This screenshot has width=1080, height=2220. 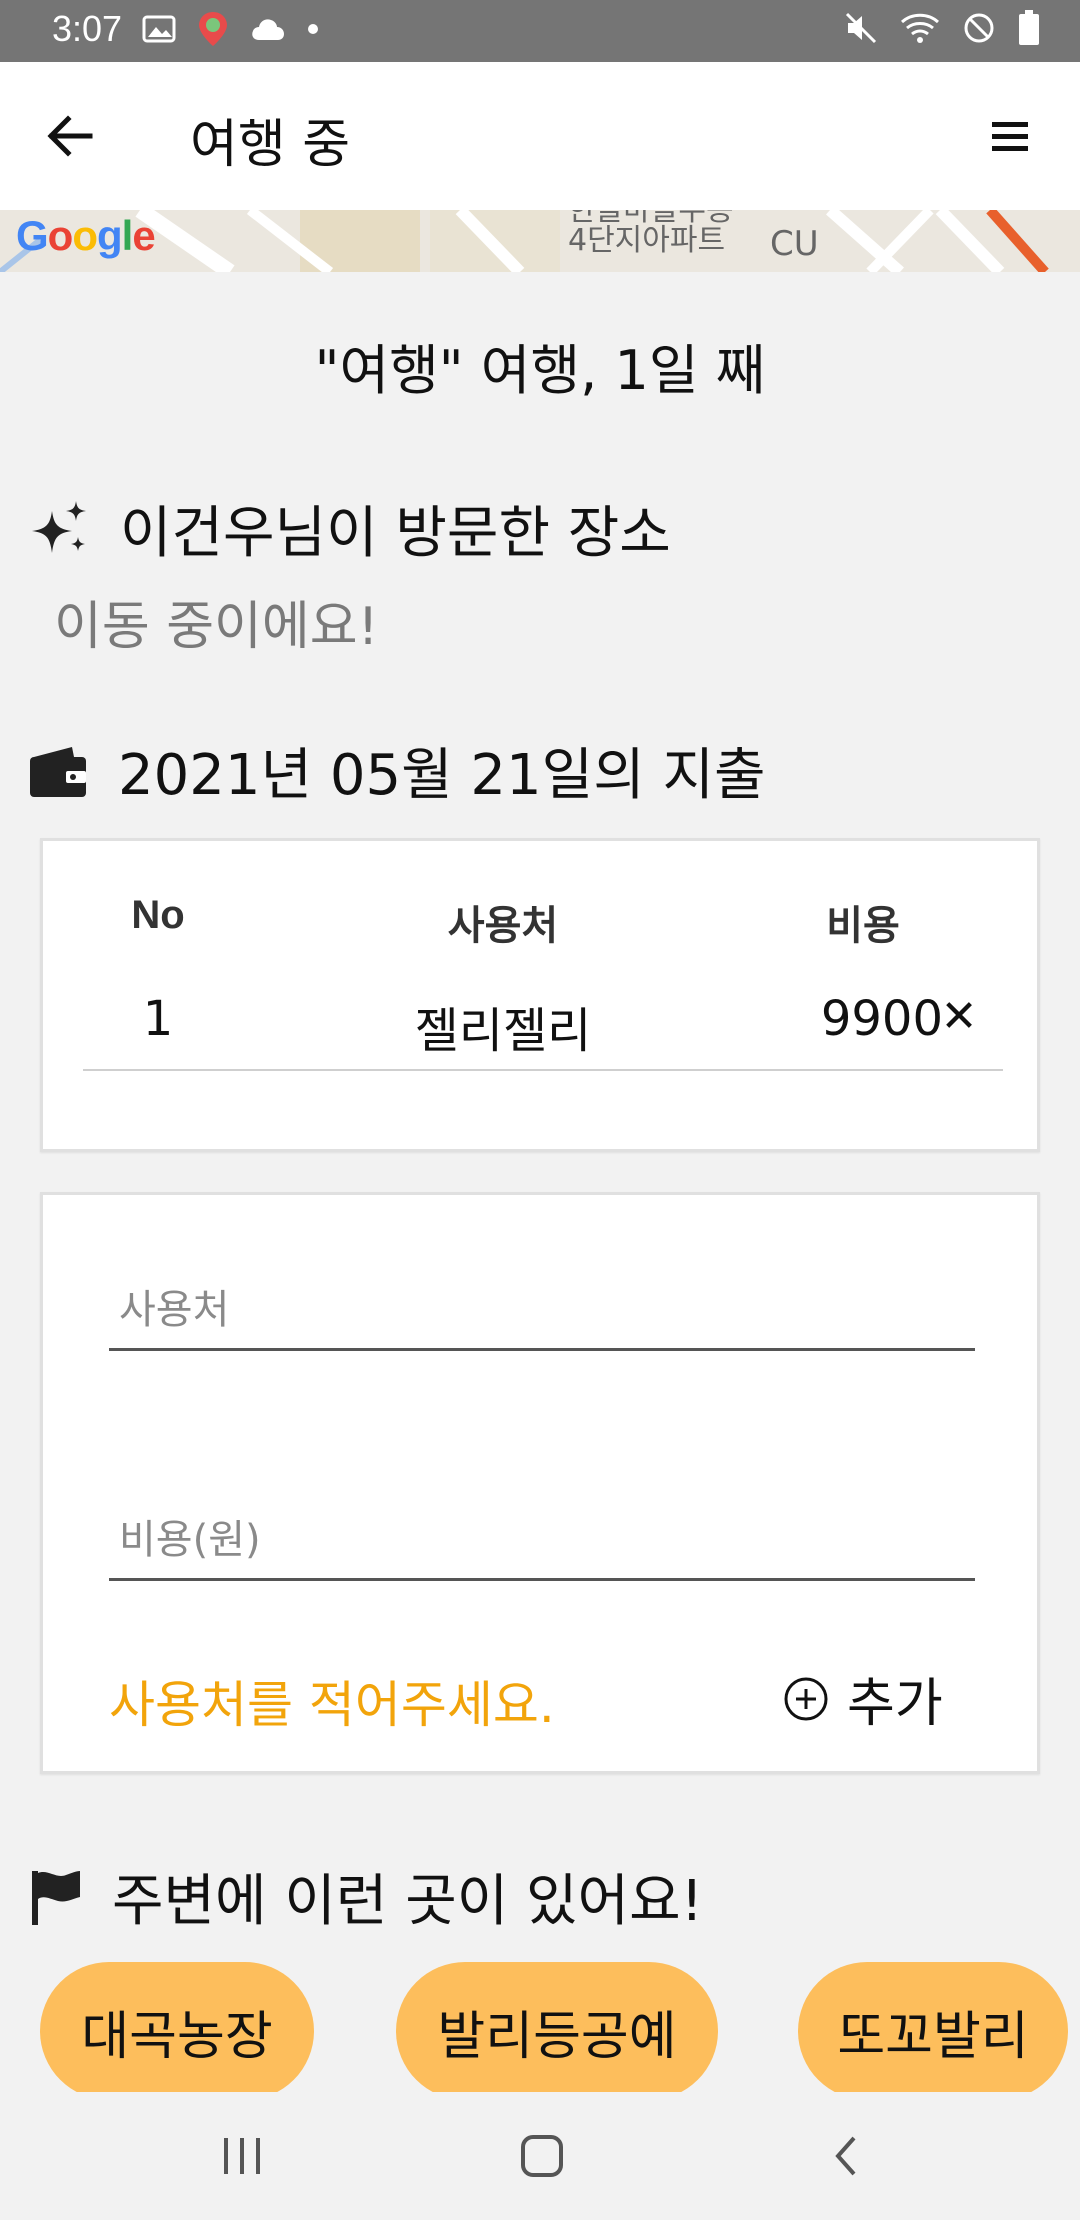 I want to click on row-place: 젤리젤리, so click(x=503, y=1031).